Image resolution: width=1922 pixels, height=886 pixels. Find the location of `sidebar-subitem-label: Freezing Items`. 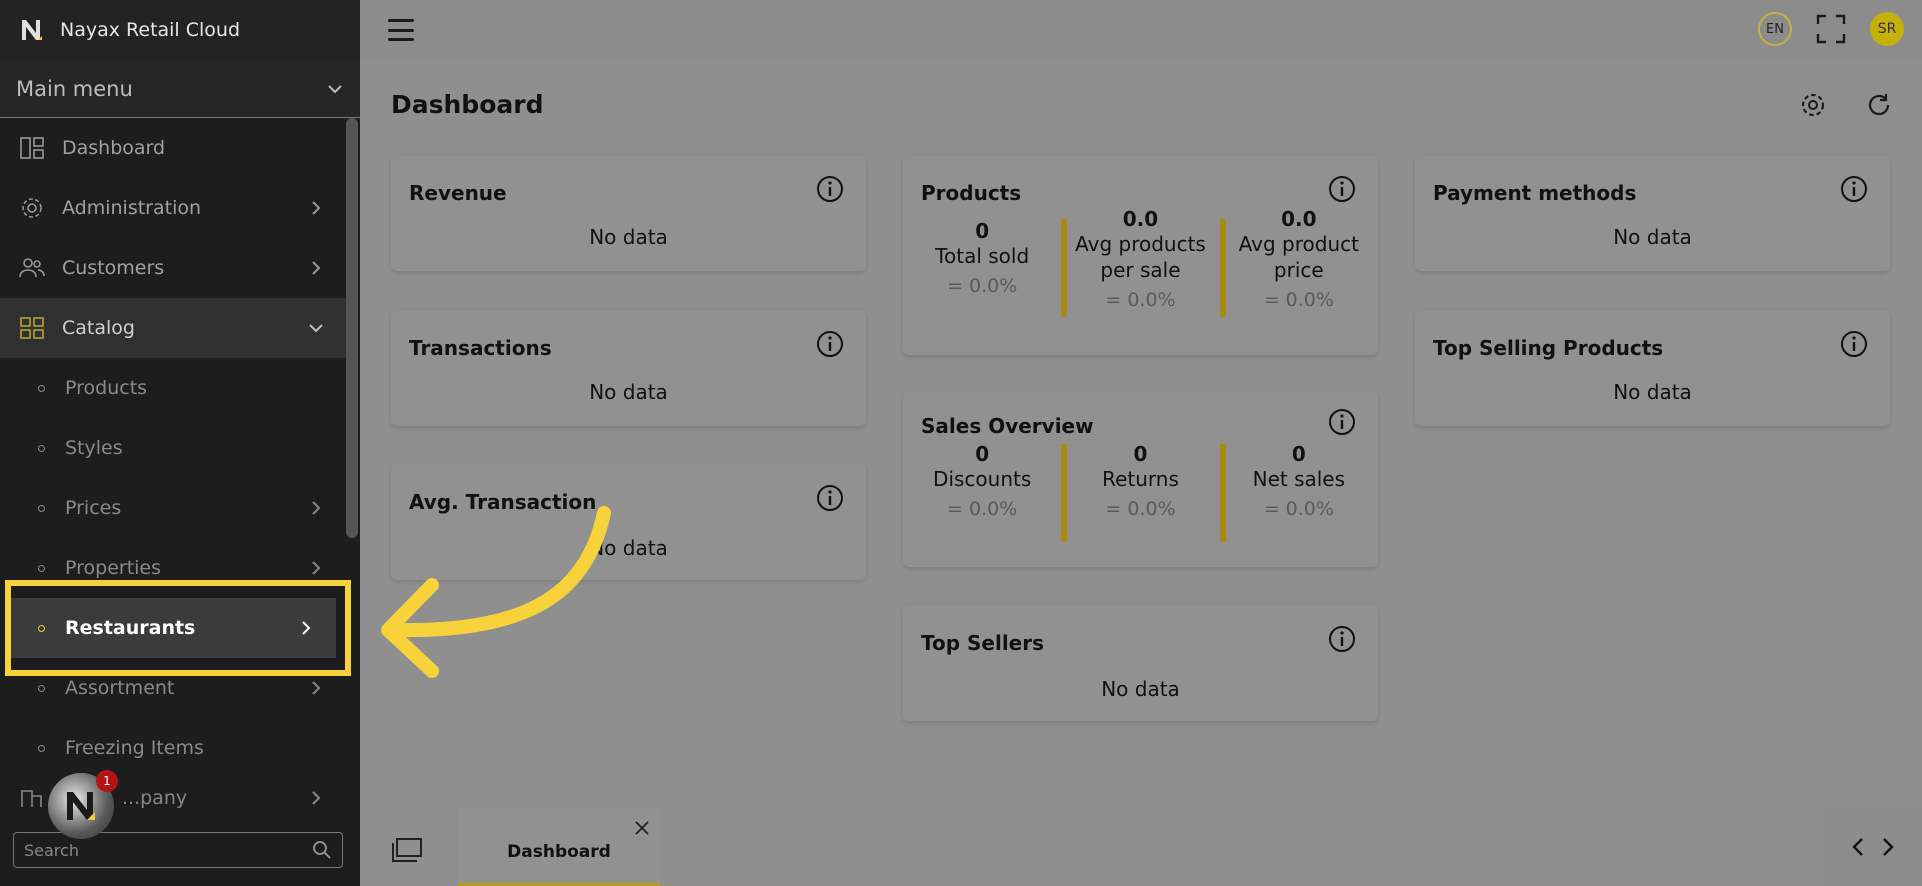

sidebar-subitem-label: Freezing Items is located at coordinates (134, 748).